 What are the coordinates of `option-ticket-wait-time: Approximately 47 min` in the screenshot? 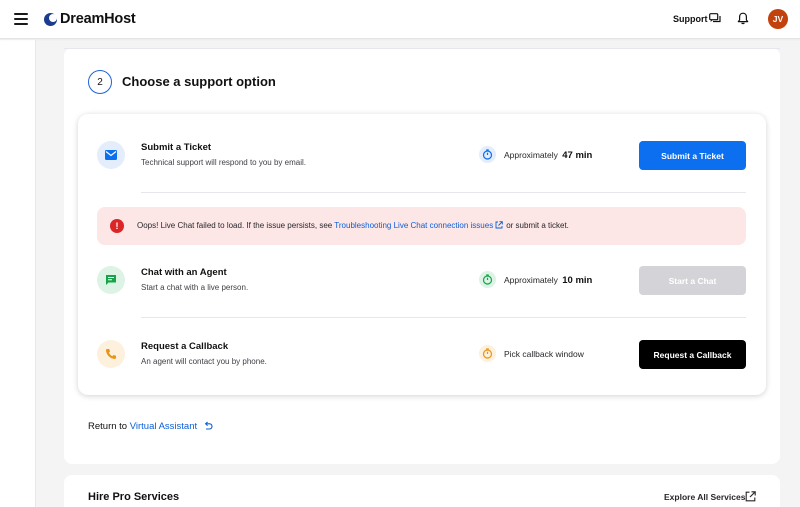 It's located at (548, 155).